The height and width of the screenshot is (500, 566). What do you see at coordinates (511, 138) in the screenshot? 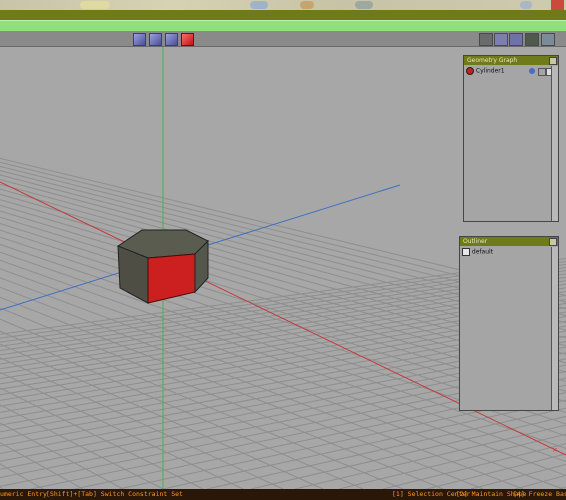
I see `geometry-graph-panel: Geometry Graph Cylinder1` at bounding box center [511, 138].